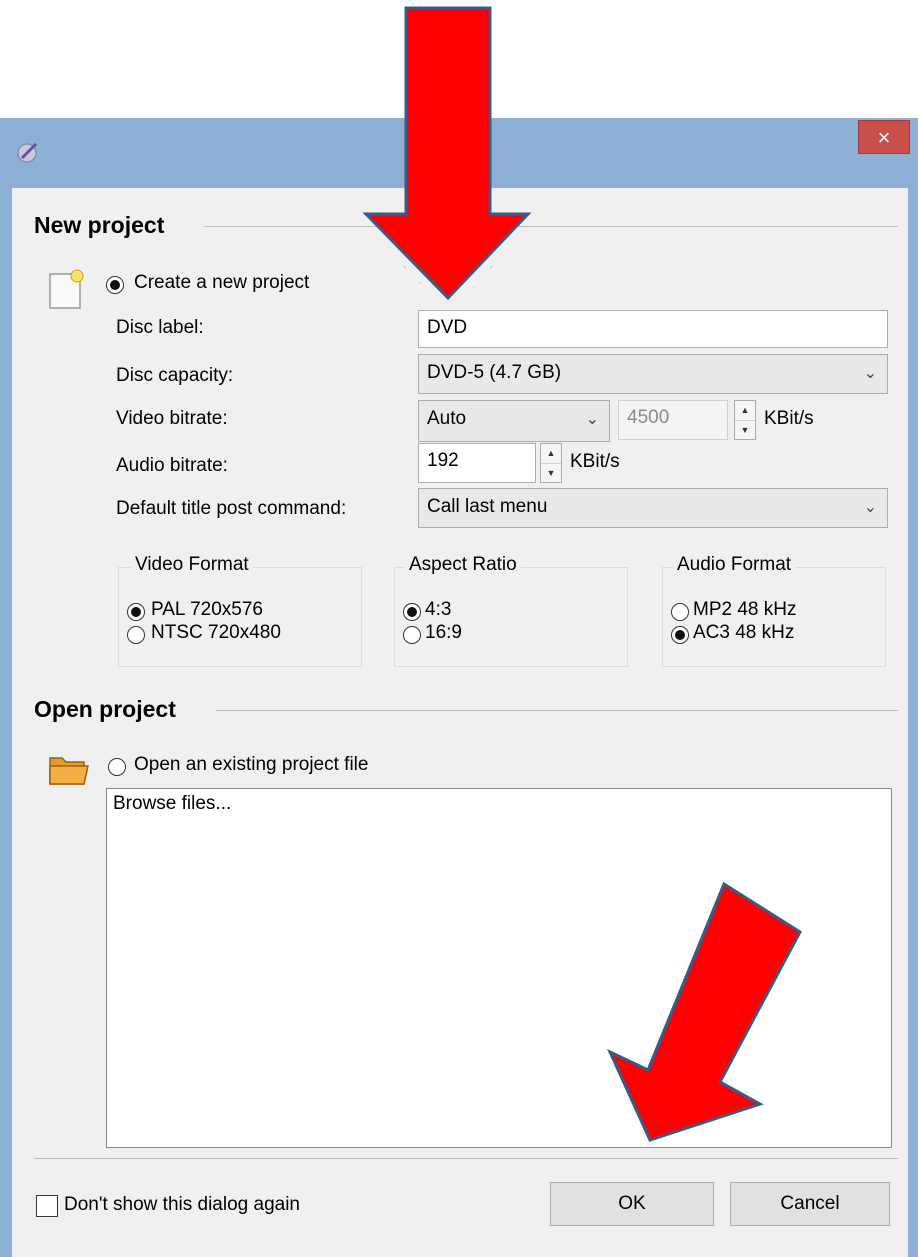  I want to click on window-title: me, so click(459, 150).